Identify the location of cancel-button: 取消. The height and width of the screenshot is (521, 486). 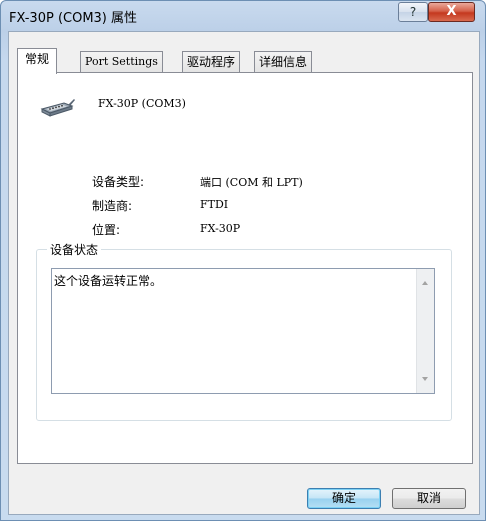
(429, 498).